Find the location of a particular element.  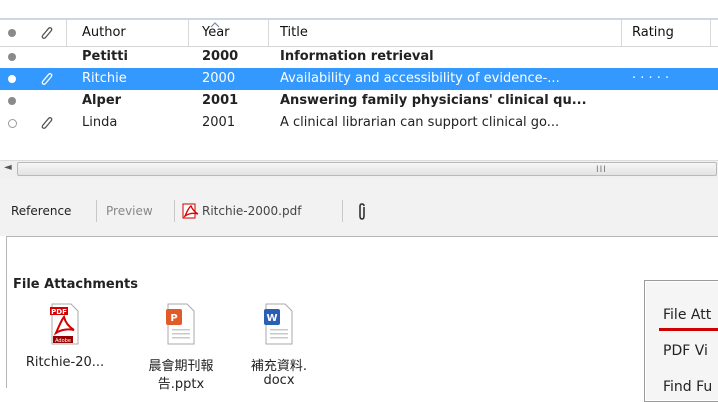

svg-text: P is located at coordinates (173, 318).